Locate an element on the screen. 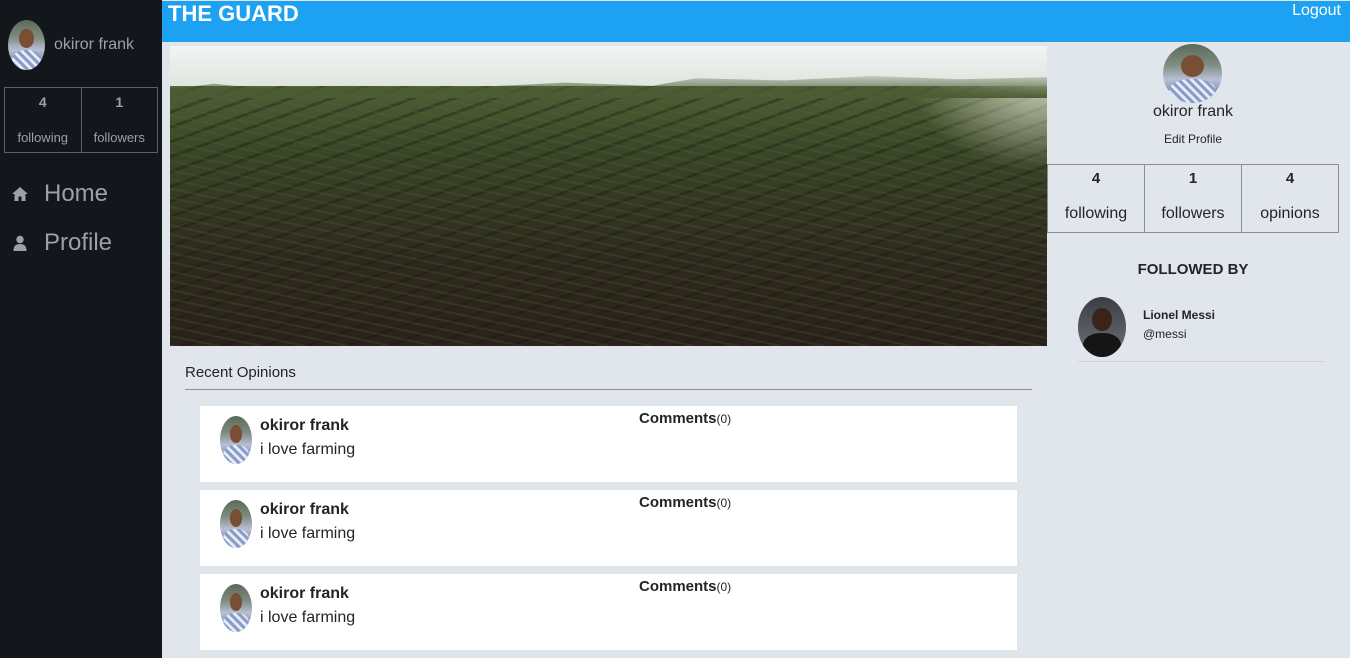 The width and height of the screenshot is (1350, 658). profile-name: okiror frank is located at coordinates (1193, 111).